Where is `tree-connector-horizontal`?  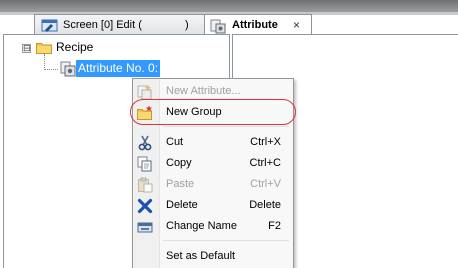 tree-connector-horizontal is located at coordinates (51, 69).